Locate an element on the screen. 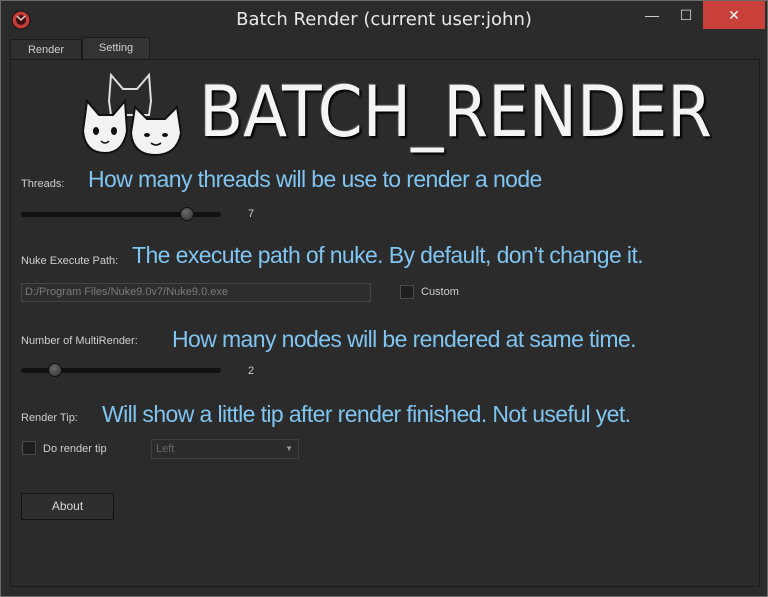 Image resolution: width=768 pixels, height=597 pixels. multi-render-slider is located at coordinates (121, 370).